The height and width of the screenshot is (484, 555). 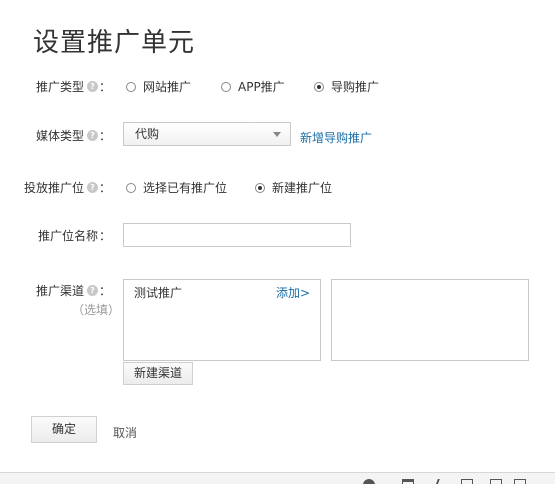 I want to click on media-type-label: 媒体类型 ? ：, so click(x=73, y=135).